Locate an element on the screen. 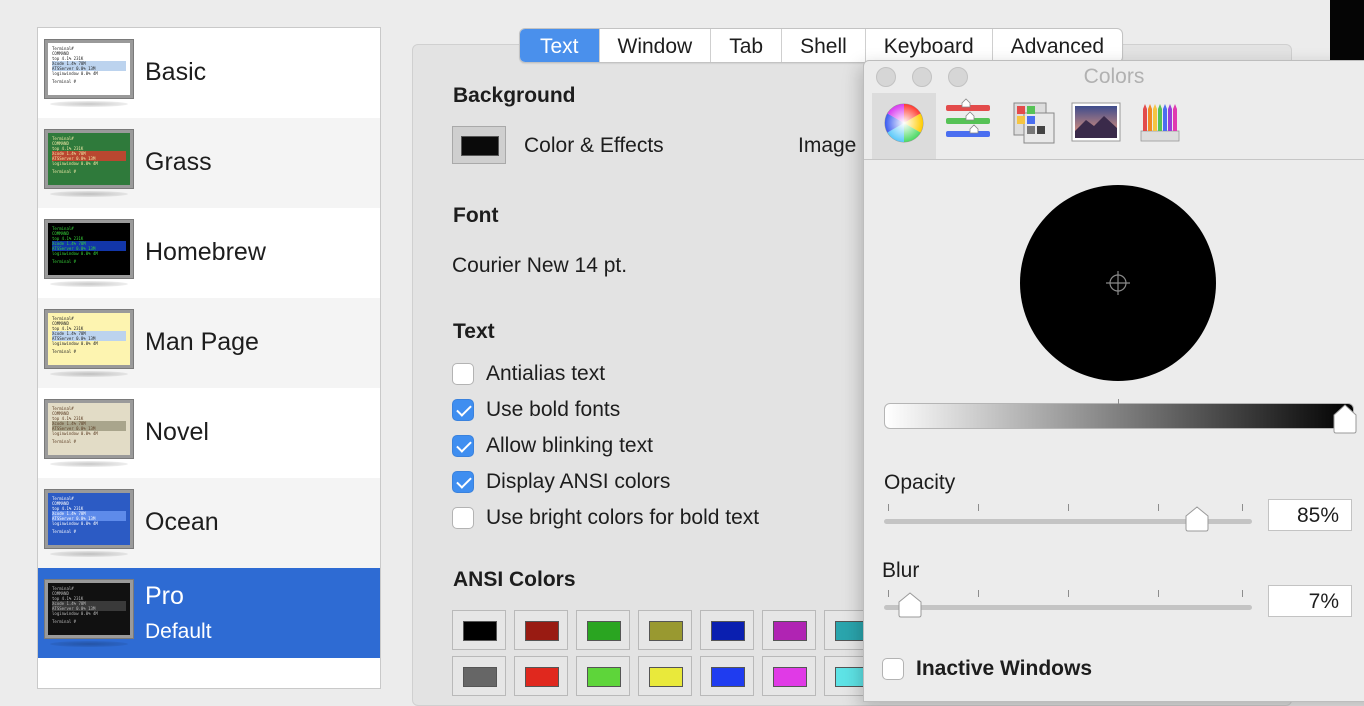 This screenshot has height=706, width=1364. profile-name: Pro is located at coordinates (164, 596).